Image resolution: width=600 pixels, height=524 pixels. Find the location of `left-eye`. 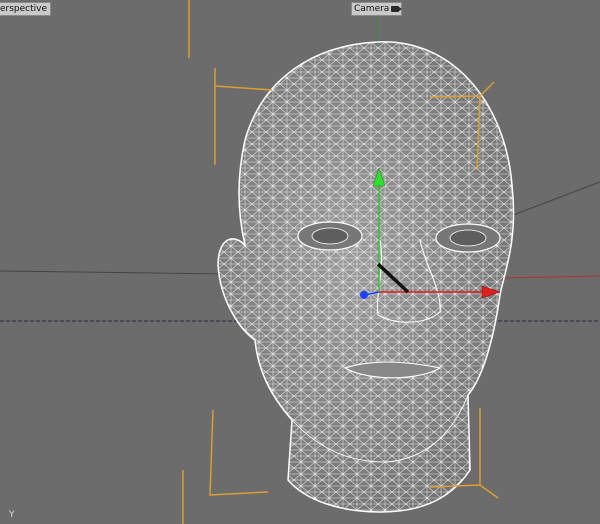

left-eye is located at coordinates (330, 236).